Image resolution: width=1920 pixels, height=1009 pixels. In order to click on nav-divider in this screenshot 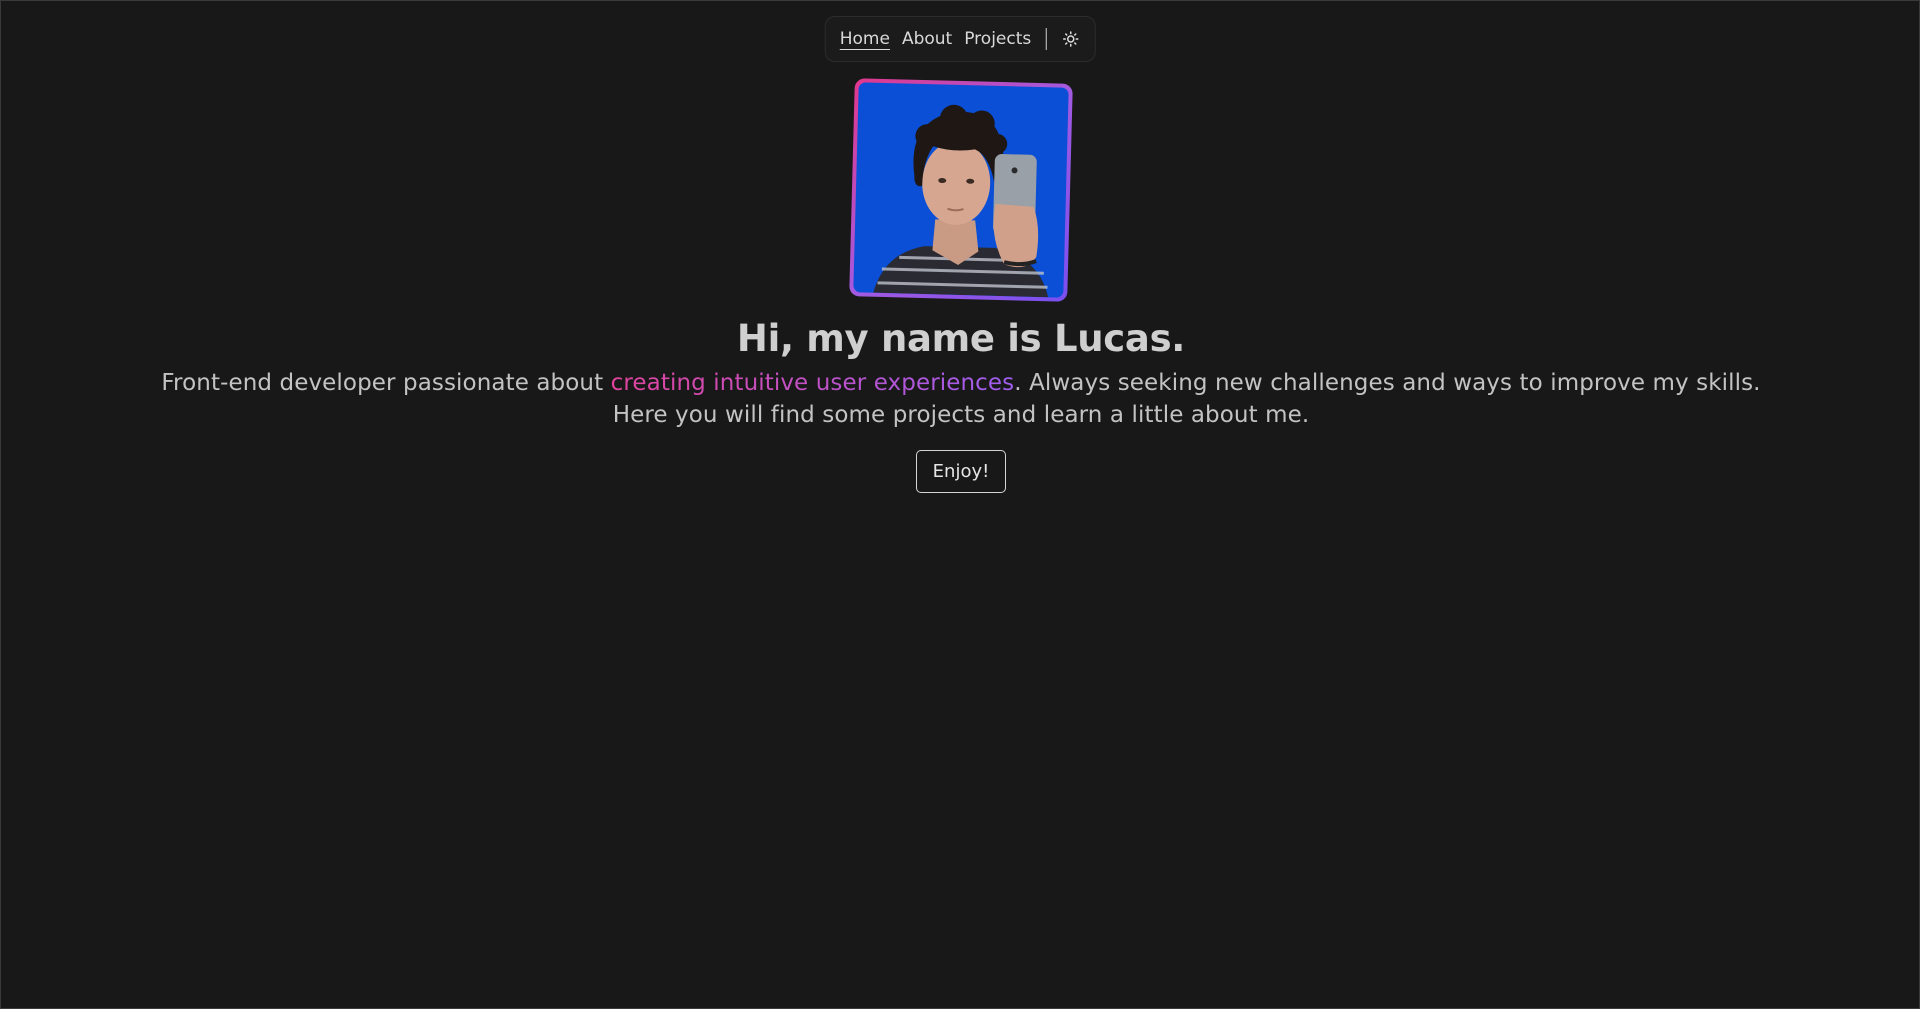, I will do `click(1046, 39)`.